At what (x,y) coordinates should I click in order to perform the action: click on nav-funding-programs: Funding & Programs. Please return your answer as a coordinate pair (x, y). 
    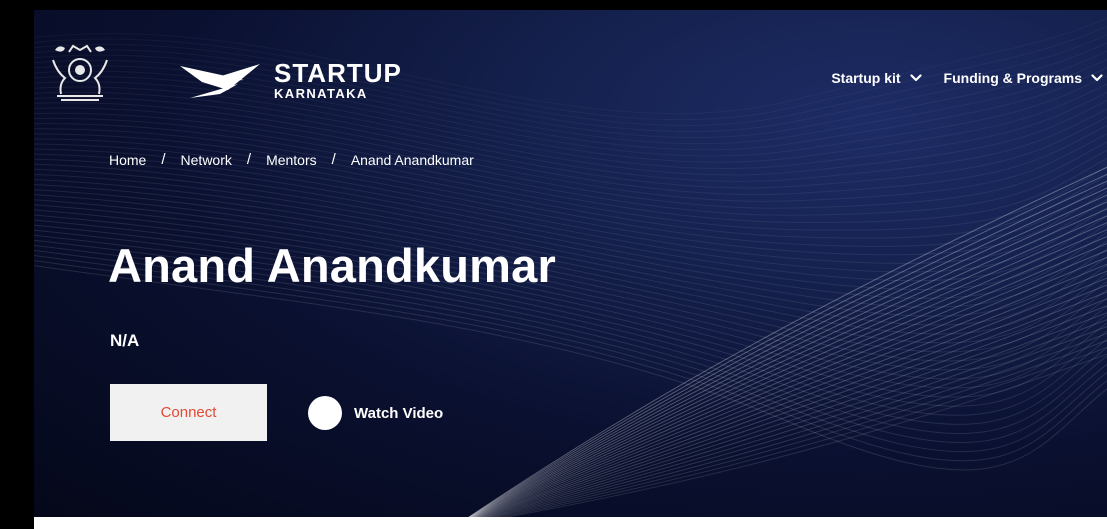
    Looking at the image, I should click on (1023, 78).